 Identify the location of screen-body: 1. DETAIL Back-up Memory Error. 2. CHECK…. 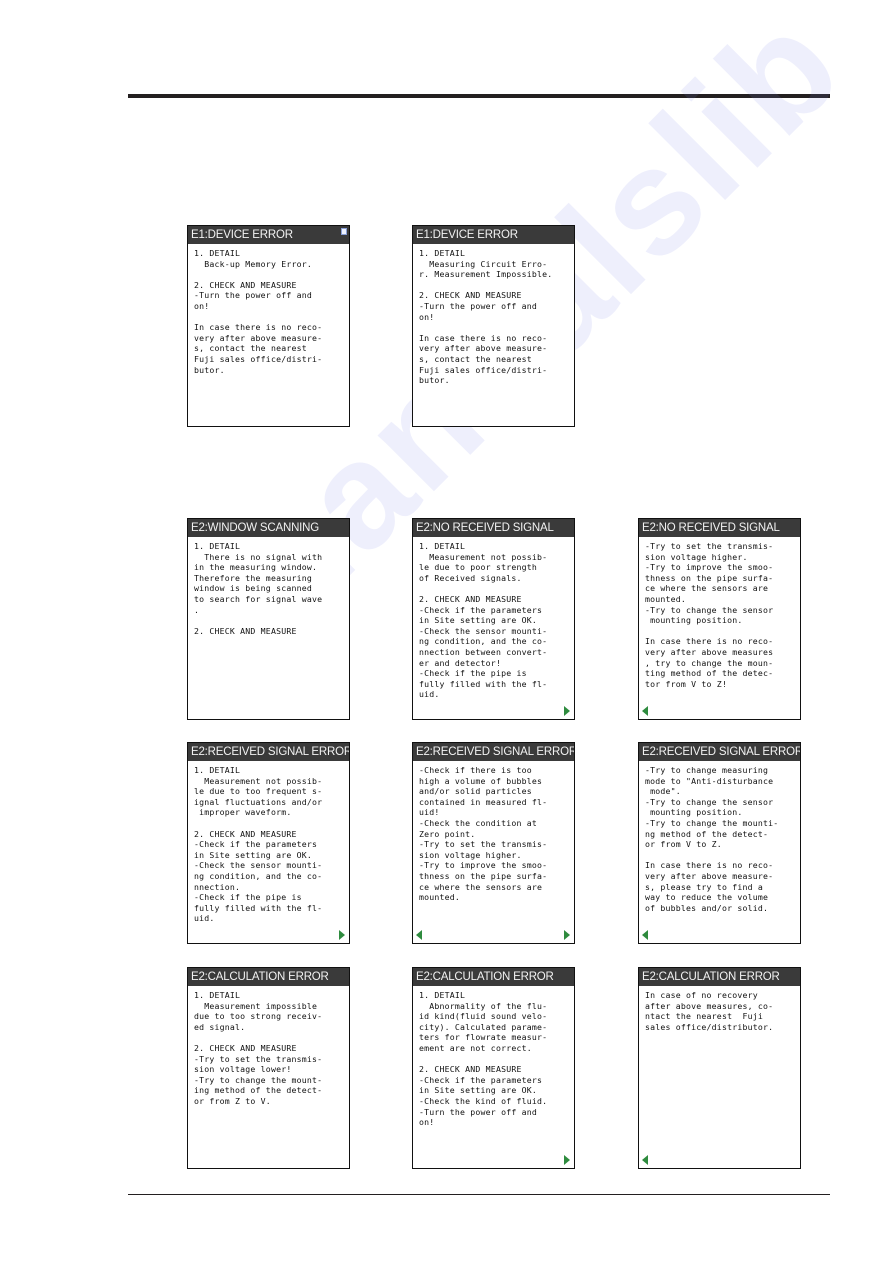
(258, 311).